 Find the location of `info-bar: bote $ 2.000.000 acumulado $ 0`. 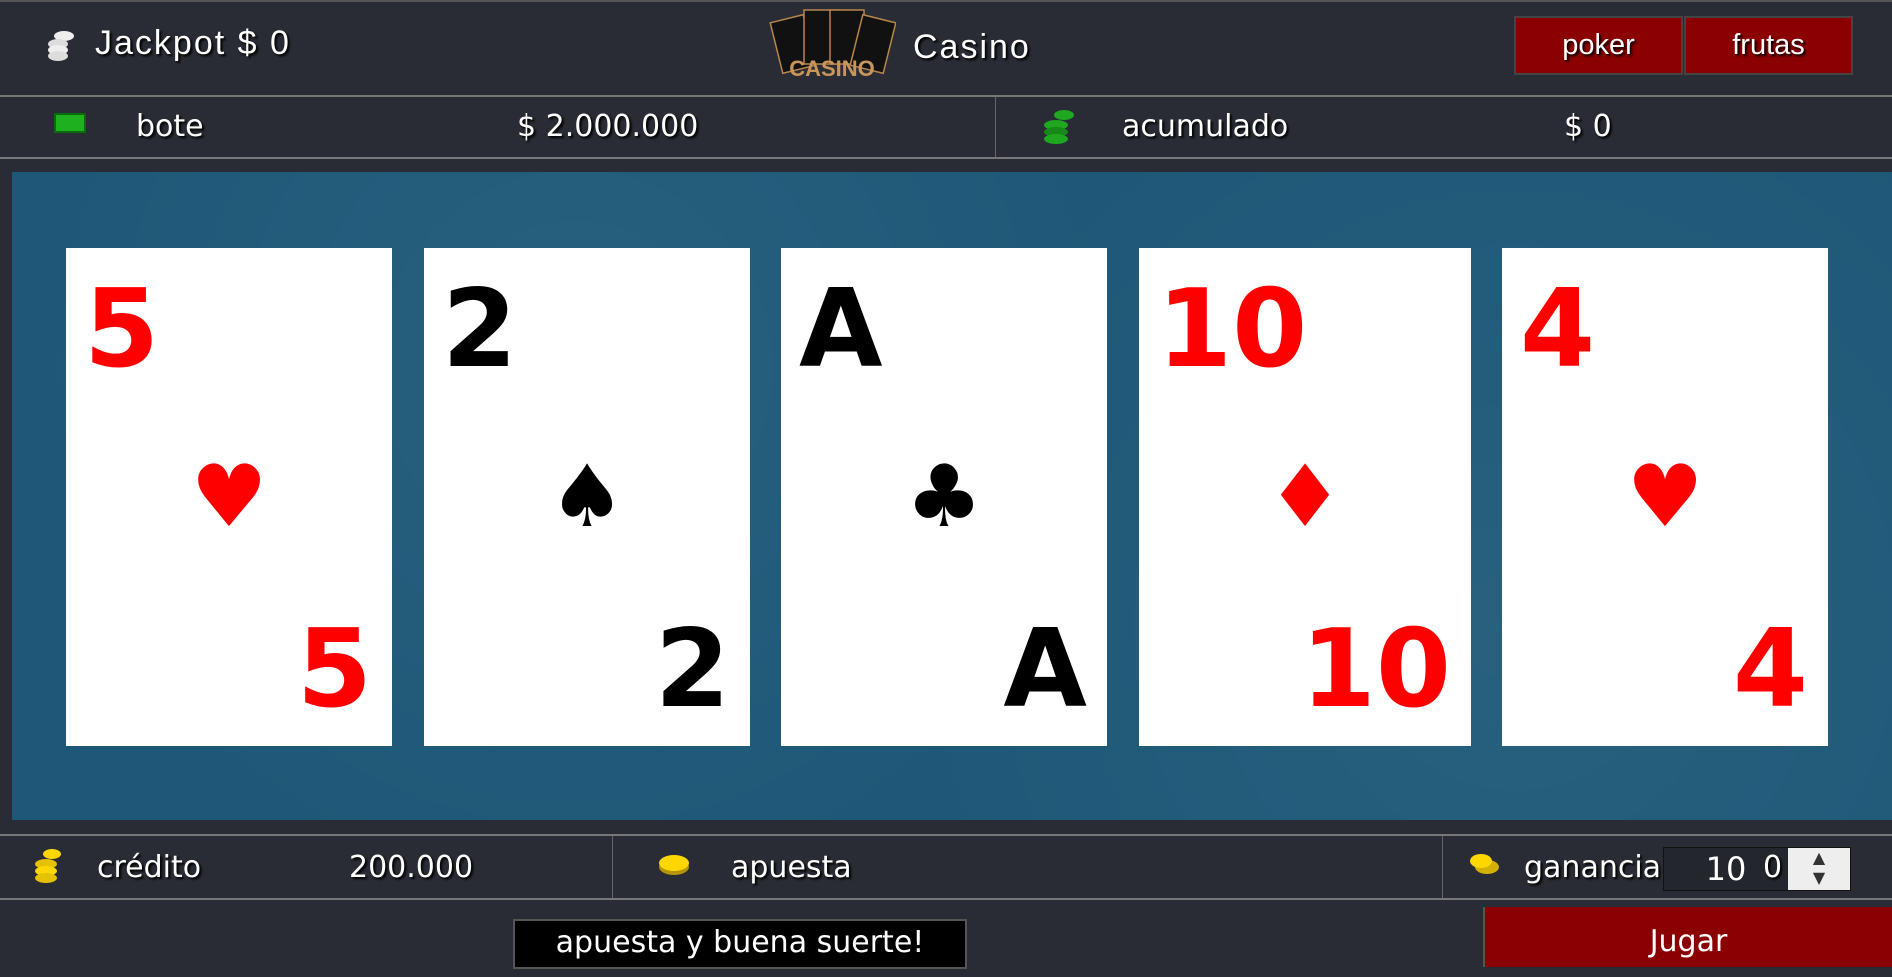

info-bar: bote $ 2.000.000 acumulado $ 0 is located at coordinates (946, 127).